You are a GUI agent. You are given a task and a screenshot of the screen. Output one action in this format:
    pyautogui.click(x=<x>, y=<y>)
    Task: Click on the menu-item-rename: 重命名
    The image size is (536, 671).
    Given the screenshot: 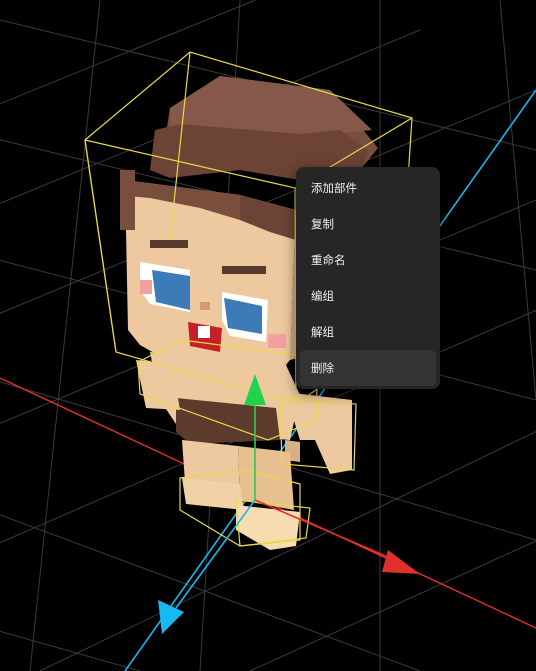 What is the action you would take?
    pyautogui.click(x=368, y=260)
    